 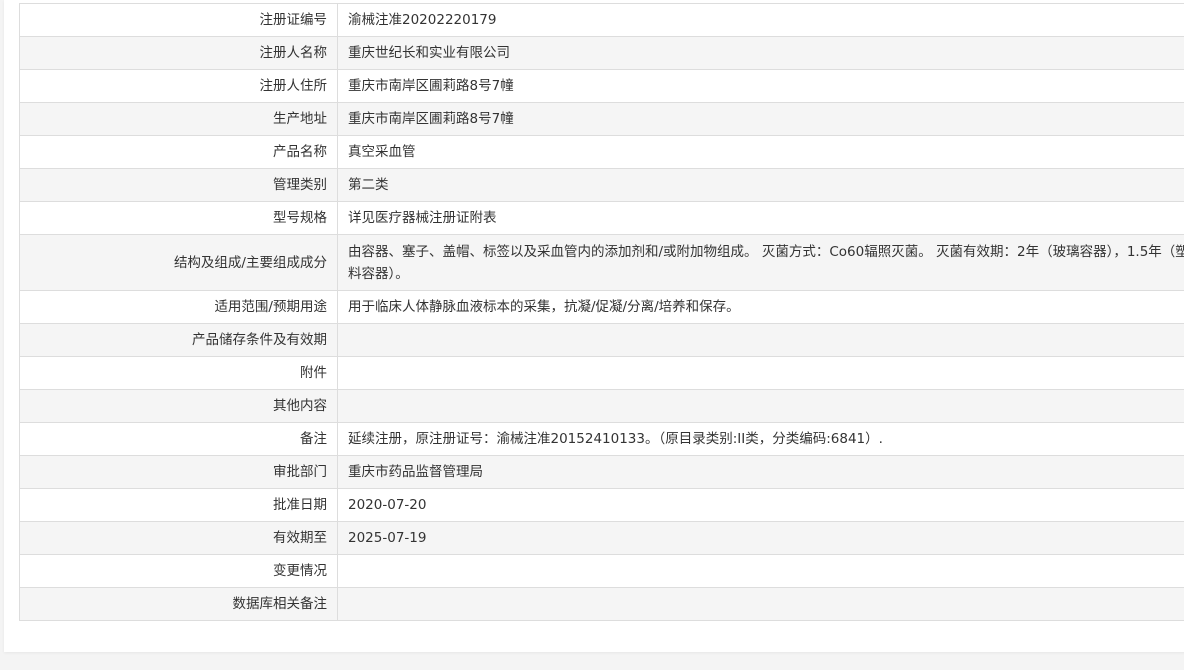 What do you see at coordinates (178, 406) in the screenshot?
I see `field-label: 其他内容` at bounding box center [178, 406].